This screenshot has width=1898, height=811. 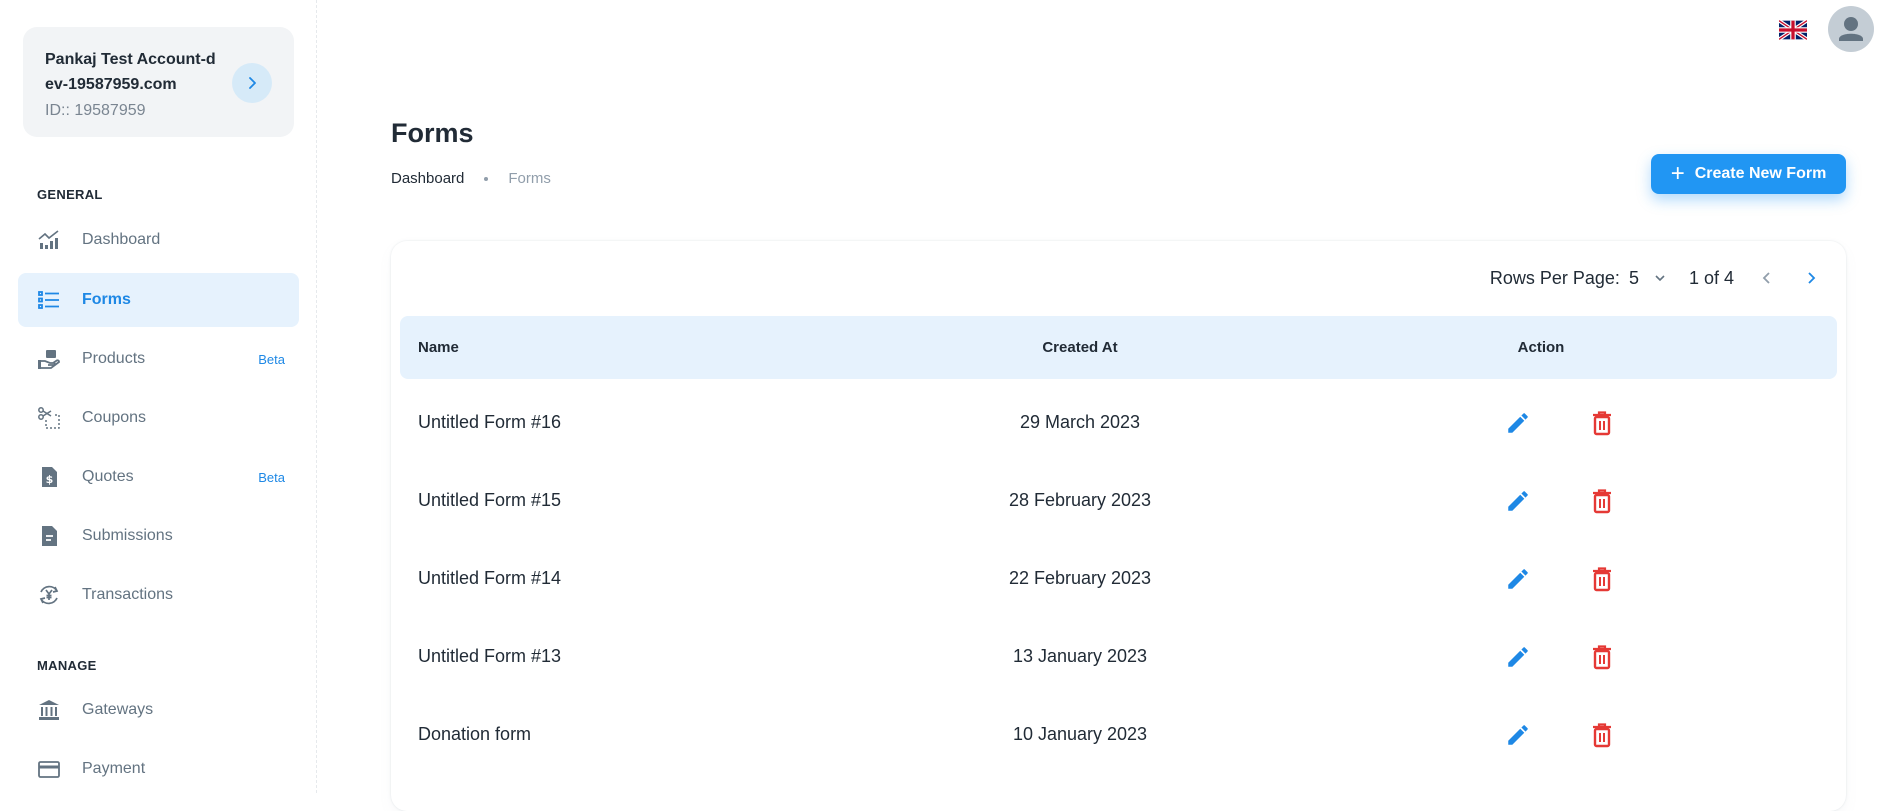 What do you see at coordinates (489, 656) in the screenshot?
I see `form-name: Untitled Form #13` at bounding box center [489, 656].